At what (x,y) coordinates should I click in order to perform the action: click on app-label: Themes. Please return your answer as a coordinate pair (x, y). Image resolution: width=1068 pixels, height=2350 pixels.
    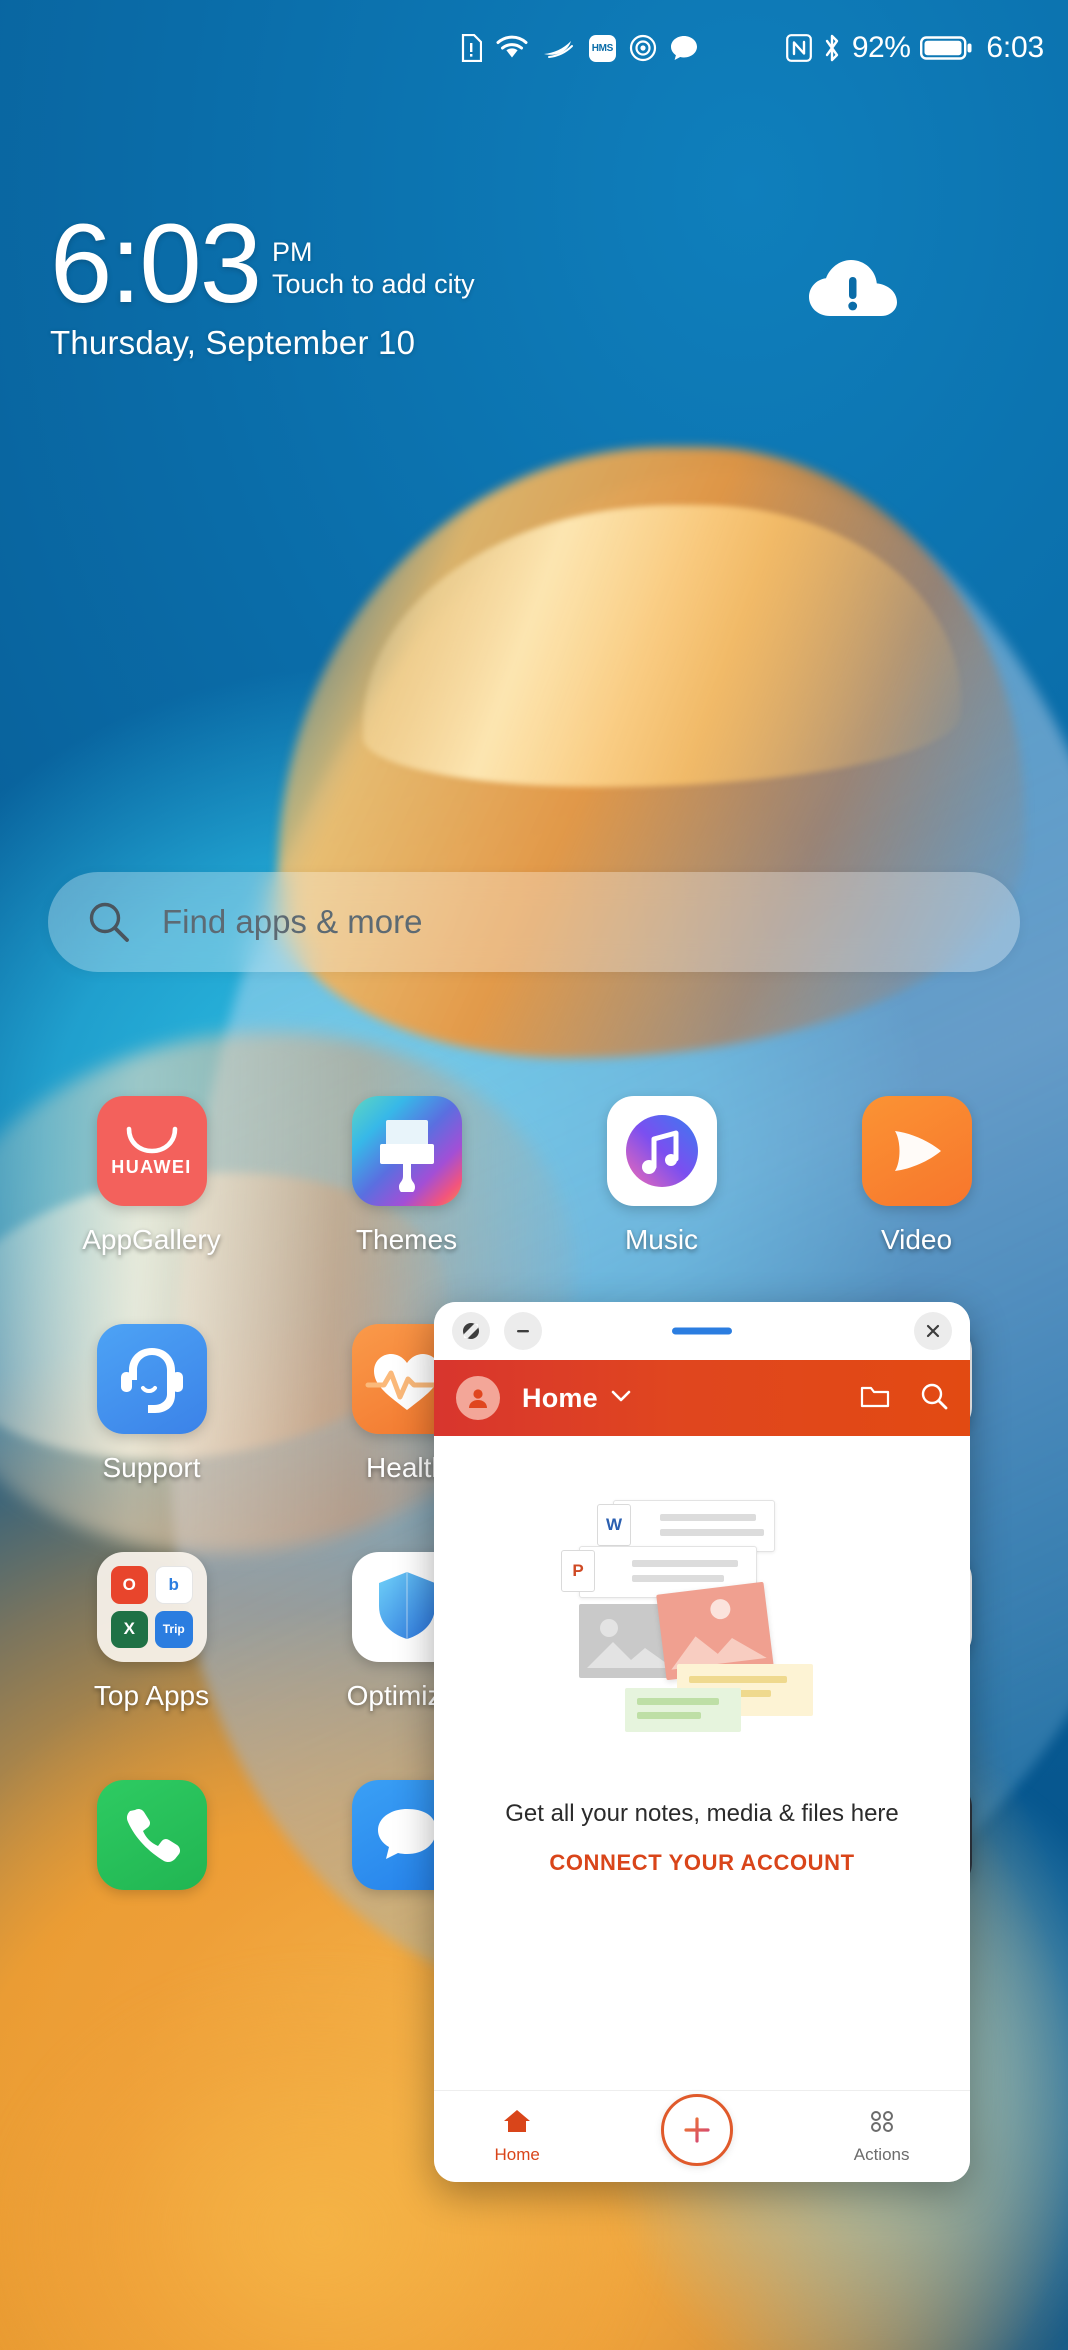
    Looking at the image, I should click on (406, 1239).